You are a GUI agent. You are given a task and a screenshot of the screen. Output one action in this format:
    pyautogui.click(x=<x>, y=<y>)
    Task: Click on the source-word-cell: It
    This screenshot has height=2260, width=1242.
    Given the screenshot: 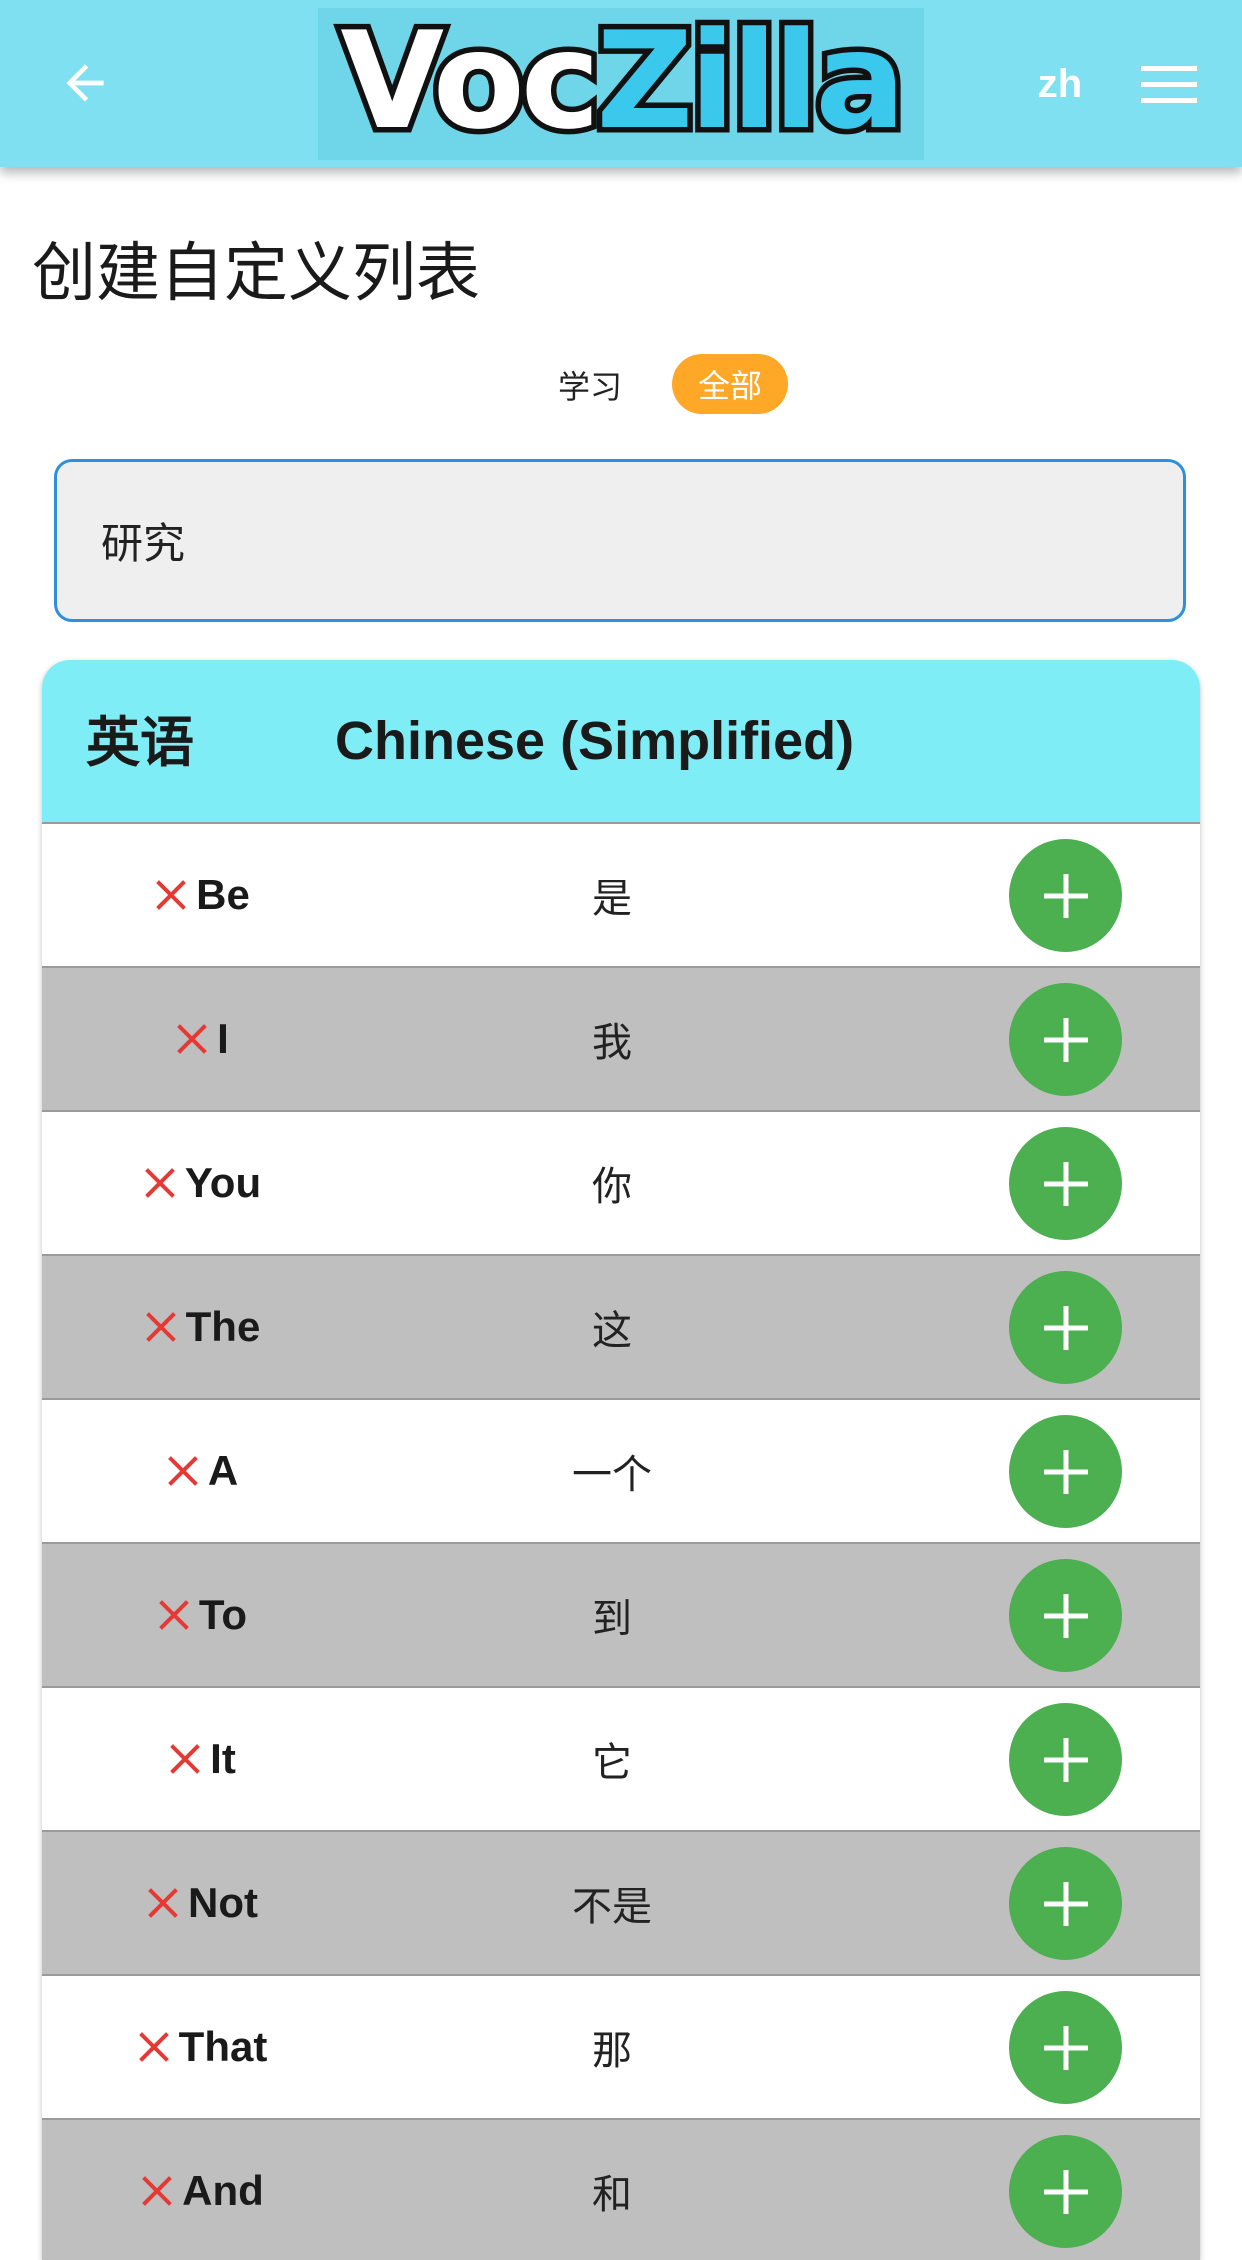 What is the action you would take?
    pyautogui.click(x=202, y=1759)
    